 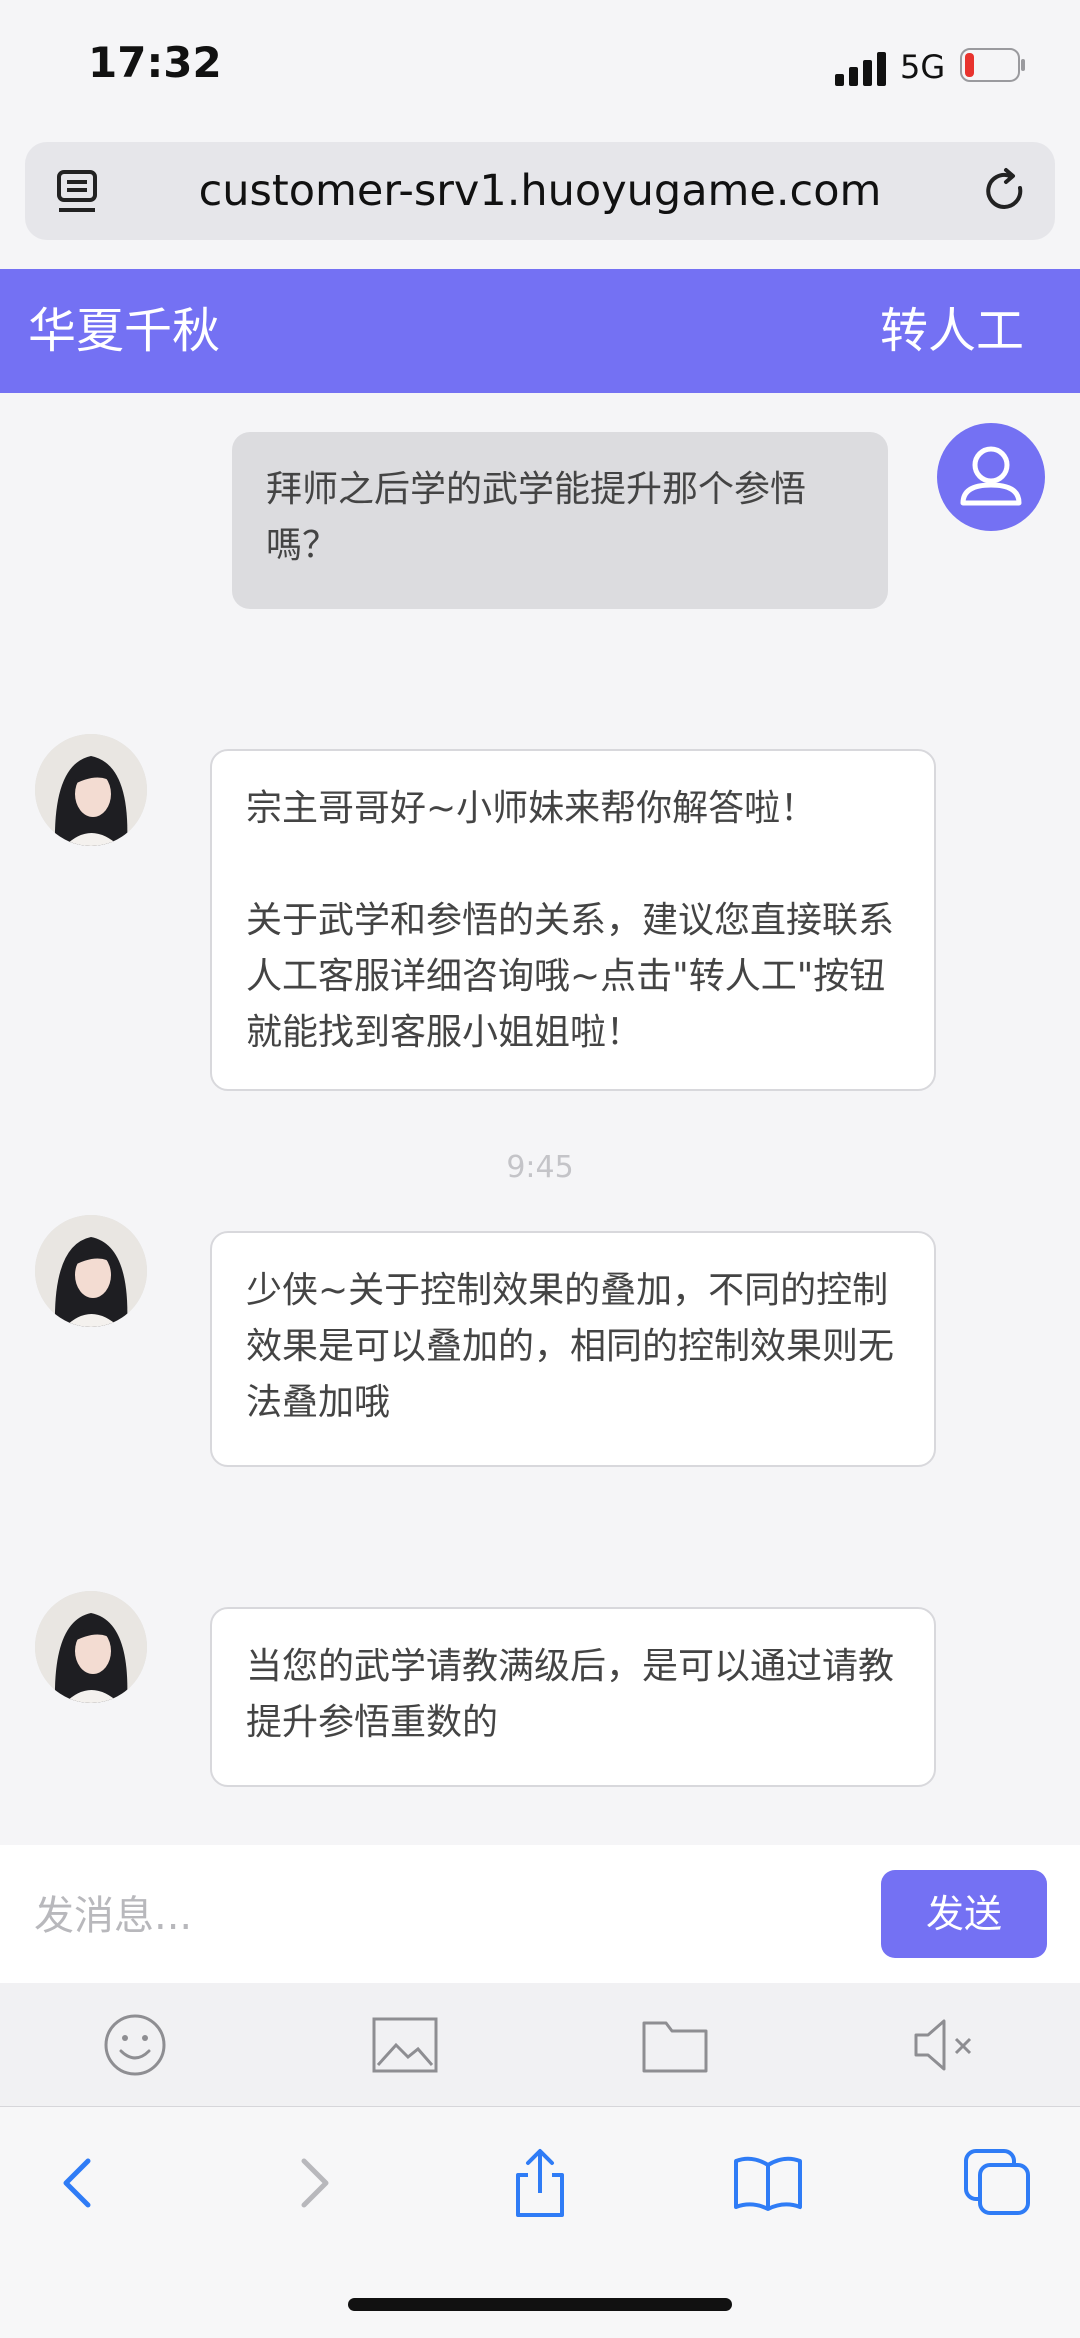 I want to click on emoji-icon, so click(x=135, y=2045).